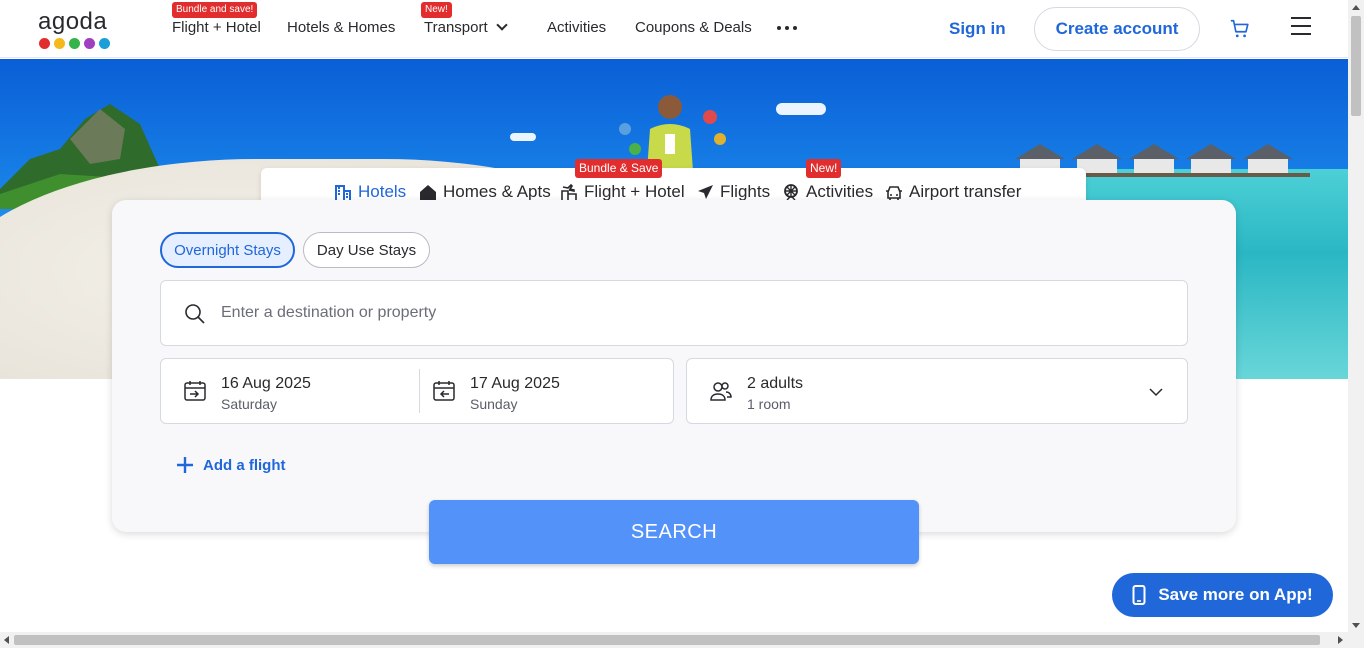  I want to click on bundle-icon, so click(569, 191).